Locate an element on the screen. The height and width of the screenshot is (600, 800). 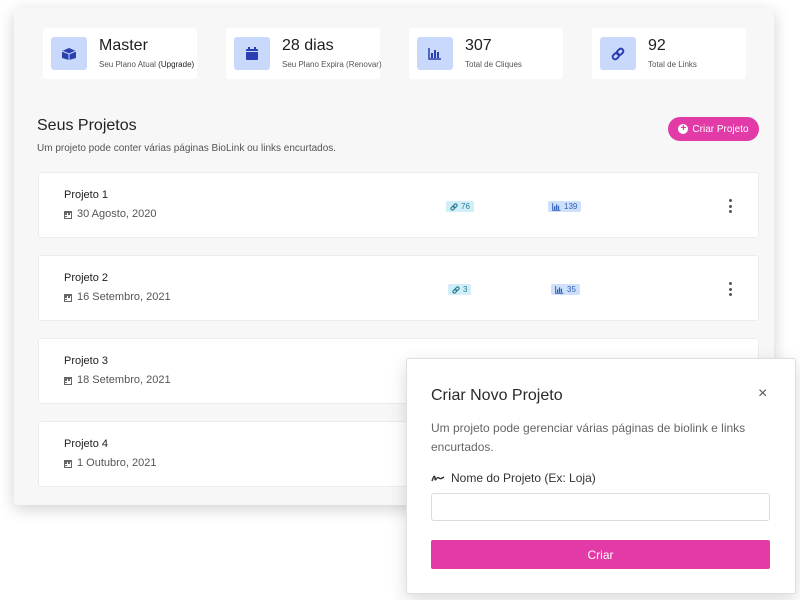
clicks-count-badge: 139 is located at coordinates (565, 206).